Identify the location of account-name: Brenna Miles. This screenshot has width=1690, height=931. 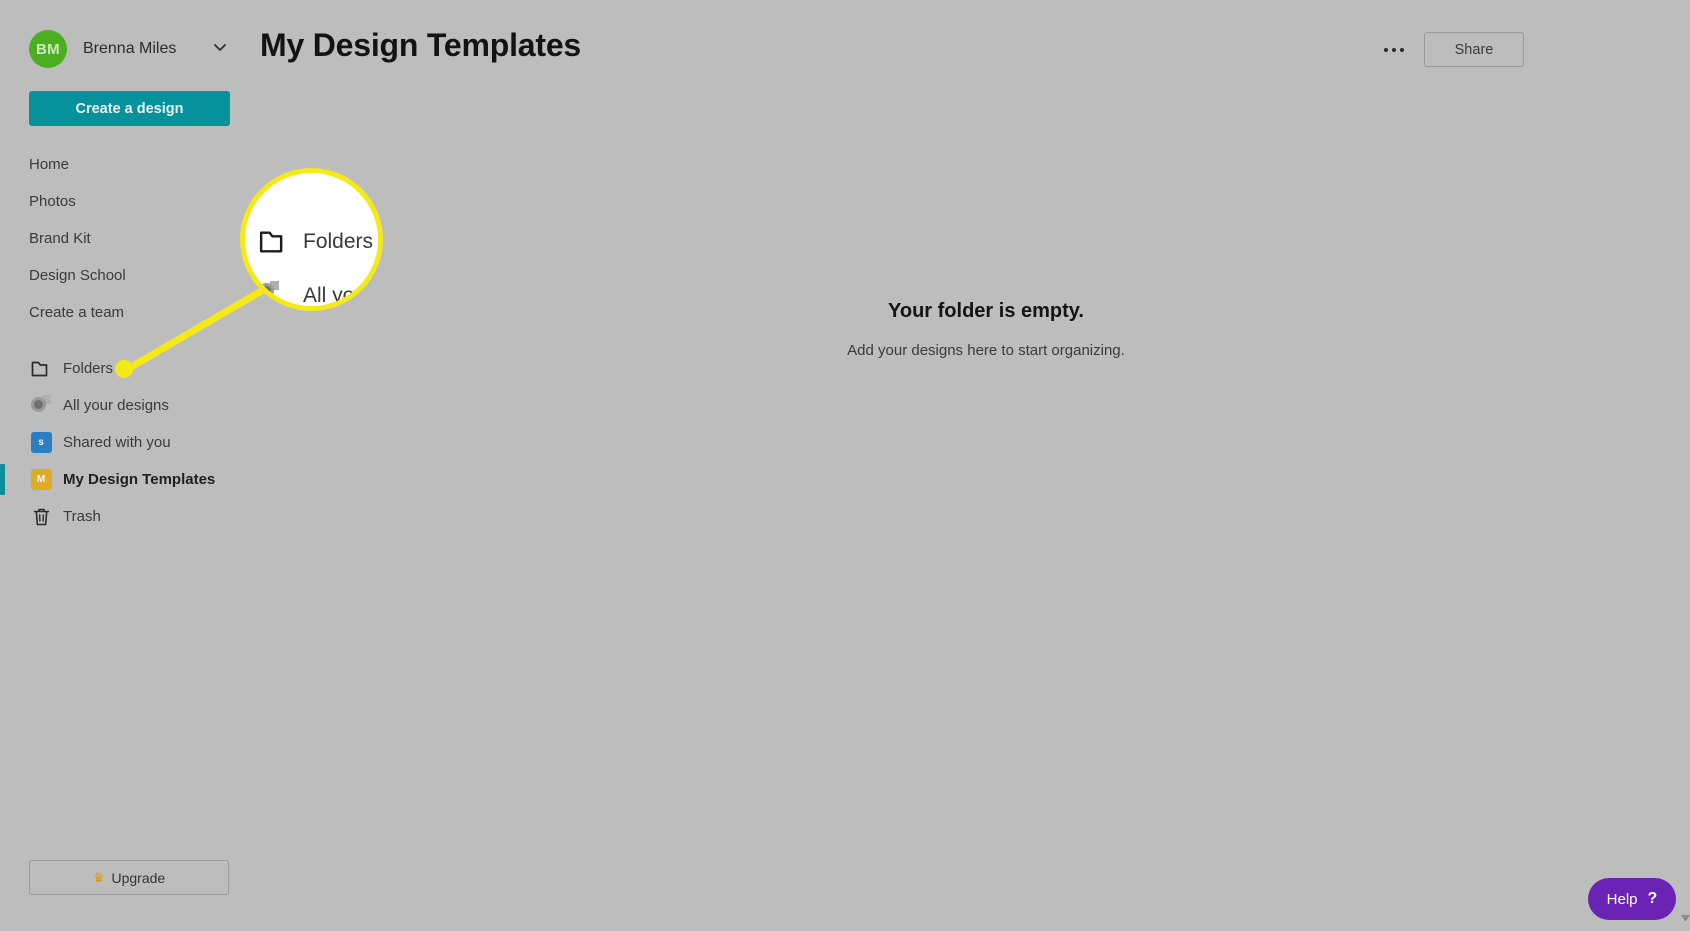
(130, 48).